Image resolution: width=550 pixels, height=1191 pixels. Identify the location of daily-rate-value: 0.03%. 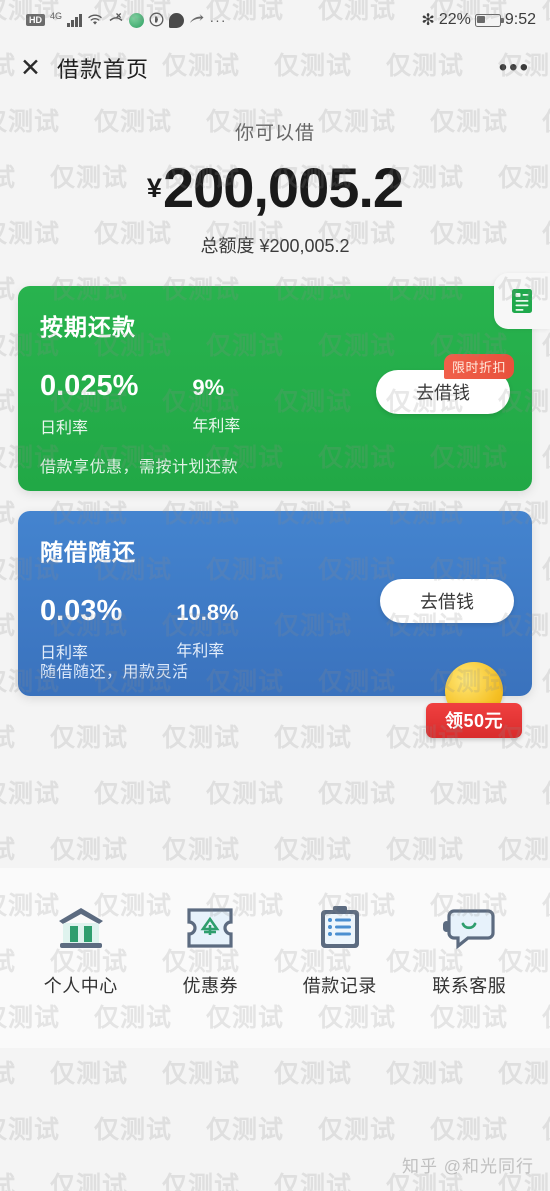
(81, 610).